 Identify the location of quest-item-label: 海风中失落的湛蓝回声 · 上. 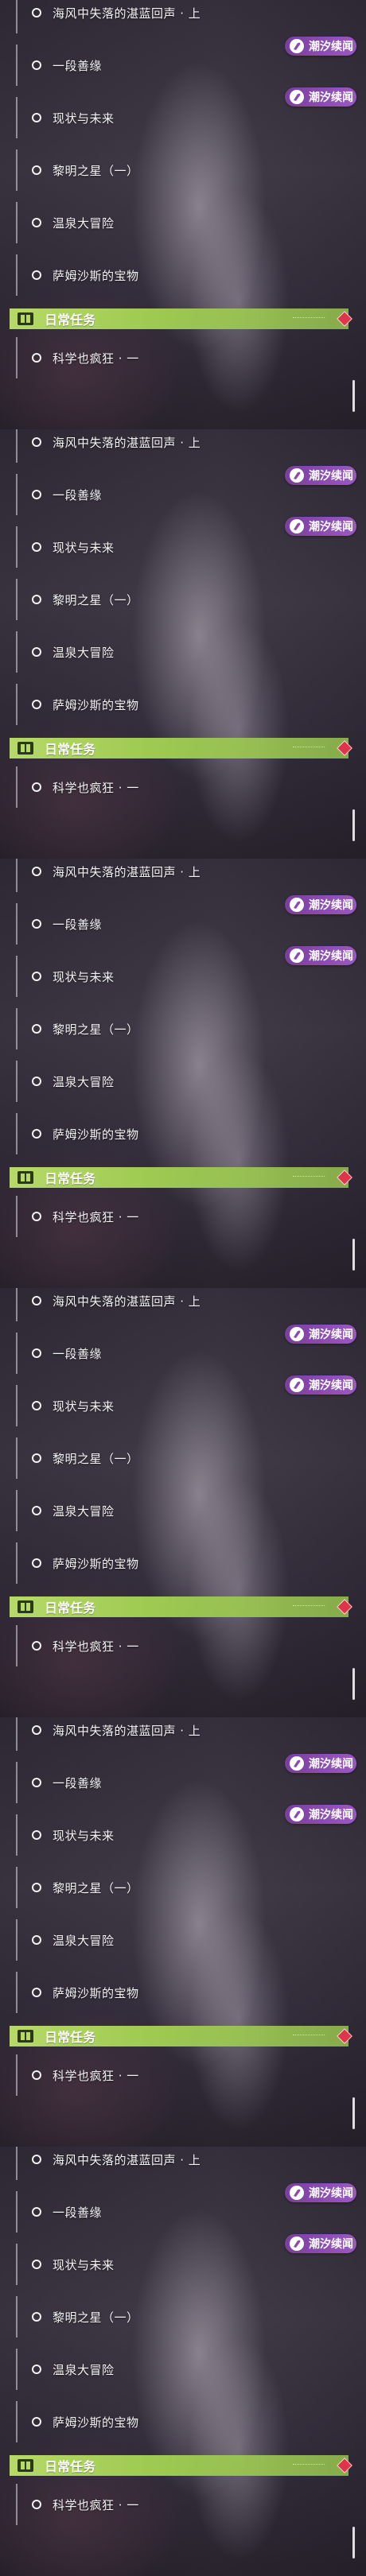
(127, 14).